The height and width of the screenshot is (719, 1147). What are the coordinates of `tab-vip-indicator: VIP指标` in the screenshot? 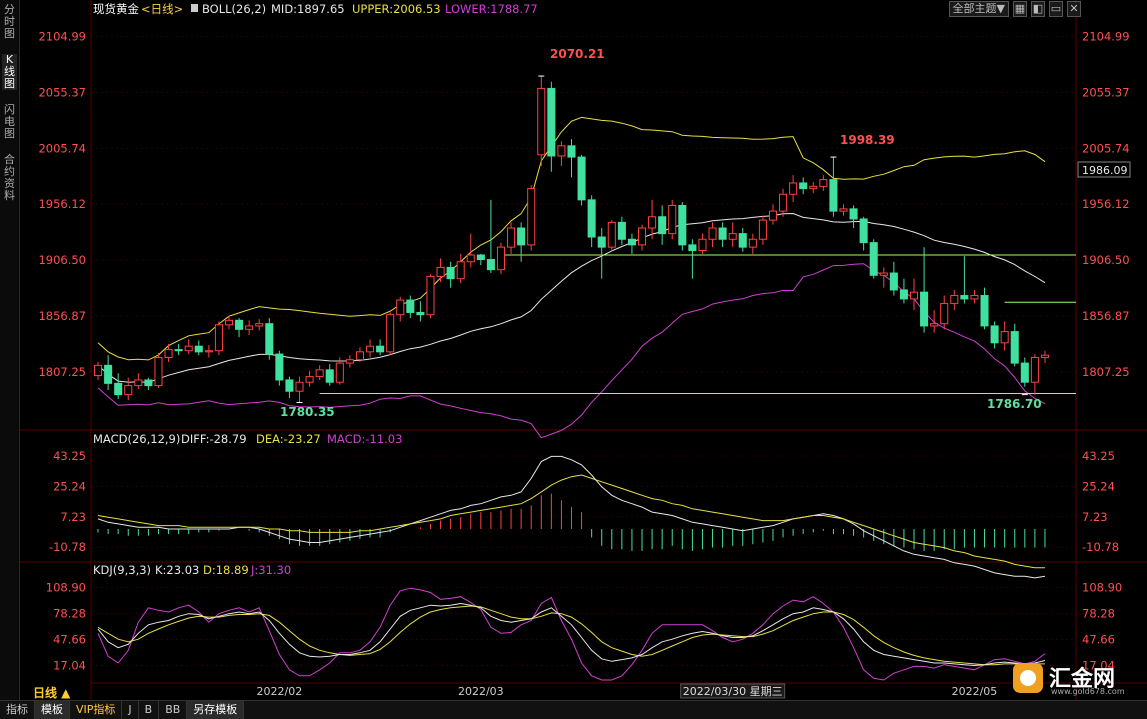 It's located at (96, 710).